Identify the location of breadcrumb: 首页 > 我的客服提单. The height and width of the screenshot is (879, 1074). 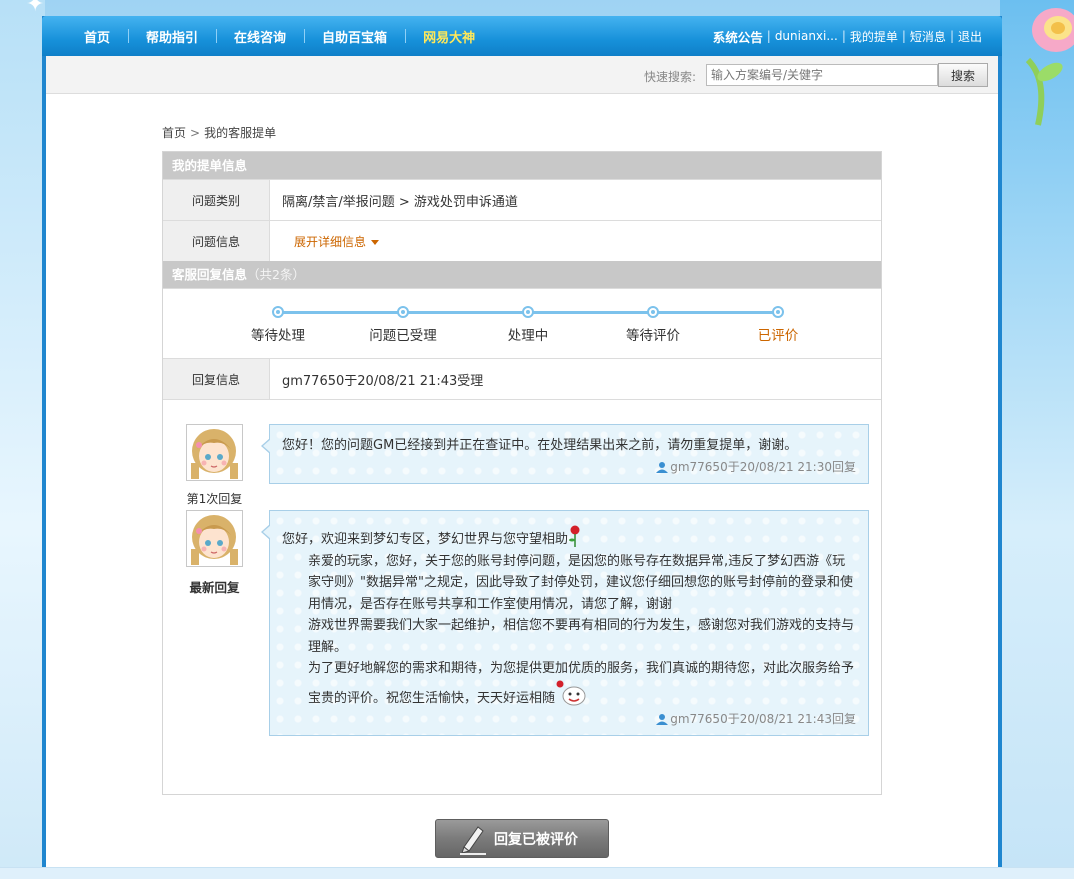
(219, 132).